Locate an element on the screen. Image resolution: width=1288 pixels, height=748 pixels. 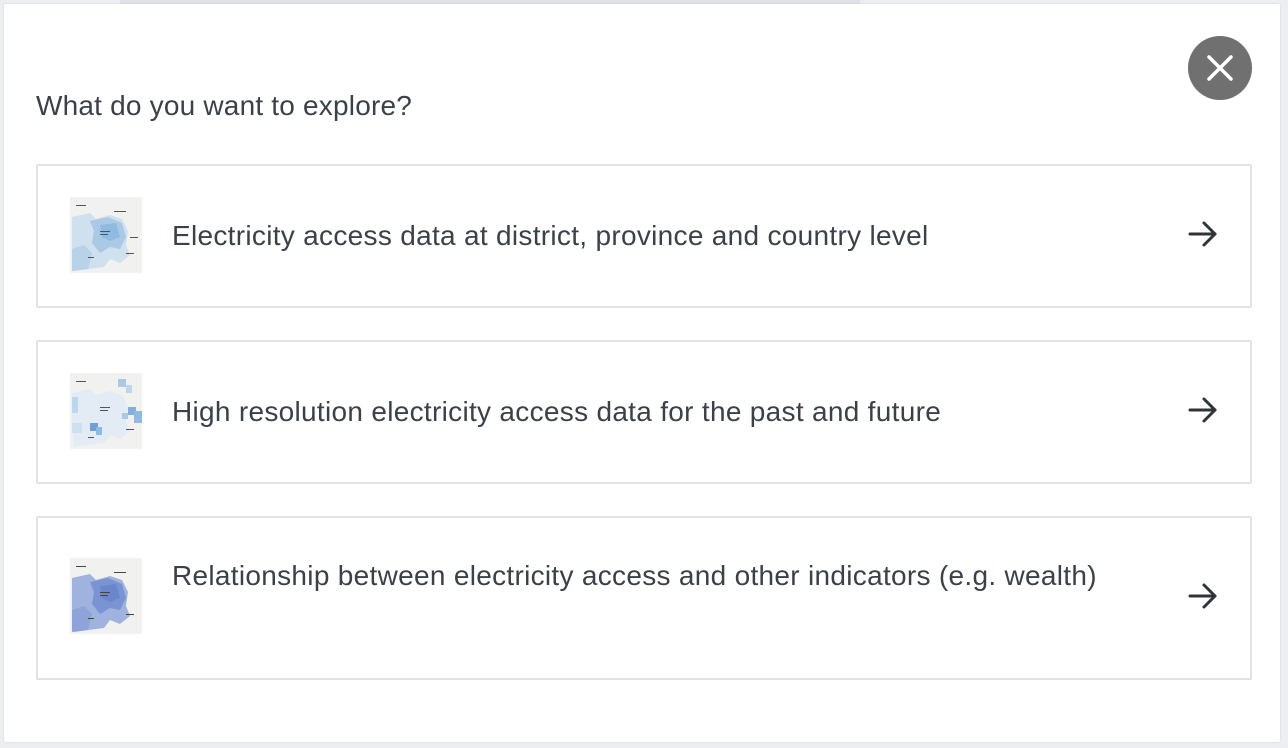
close-button is located at coordinates (1220, 68).